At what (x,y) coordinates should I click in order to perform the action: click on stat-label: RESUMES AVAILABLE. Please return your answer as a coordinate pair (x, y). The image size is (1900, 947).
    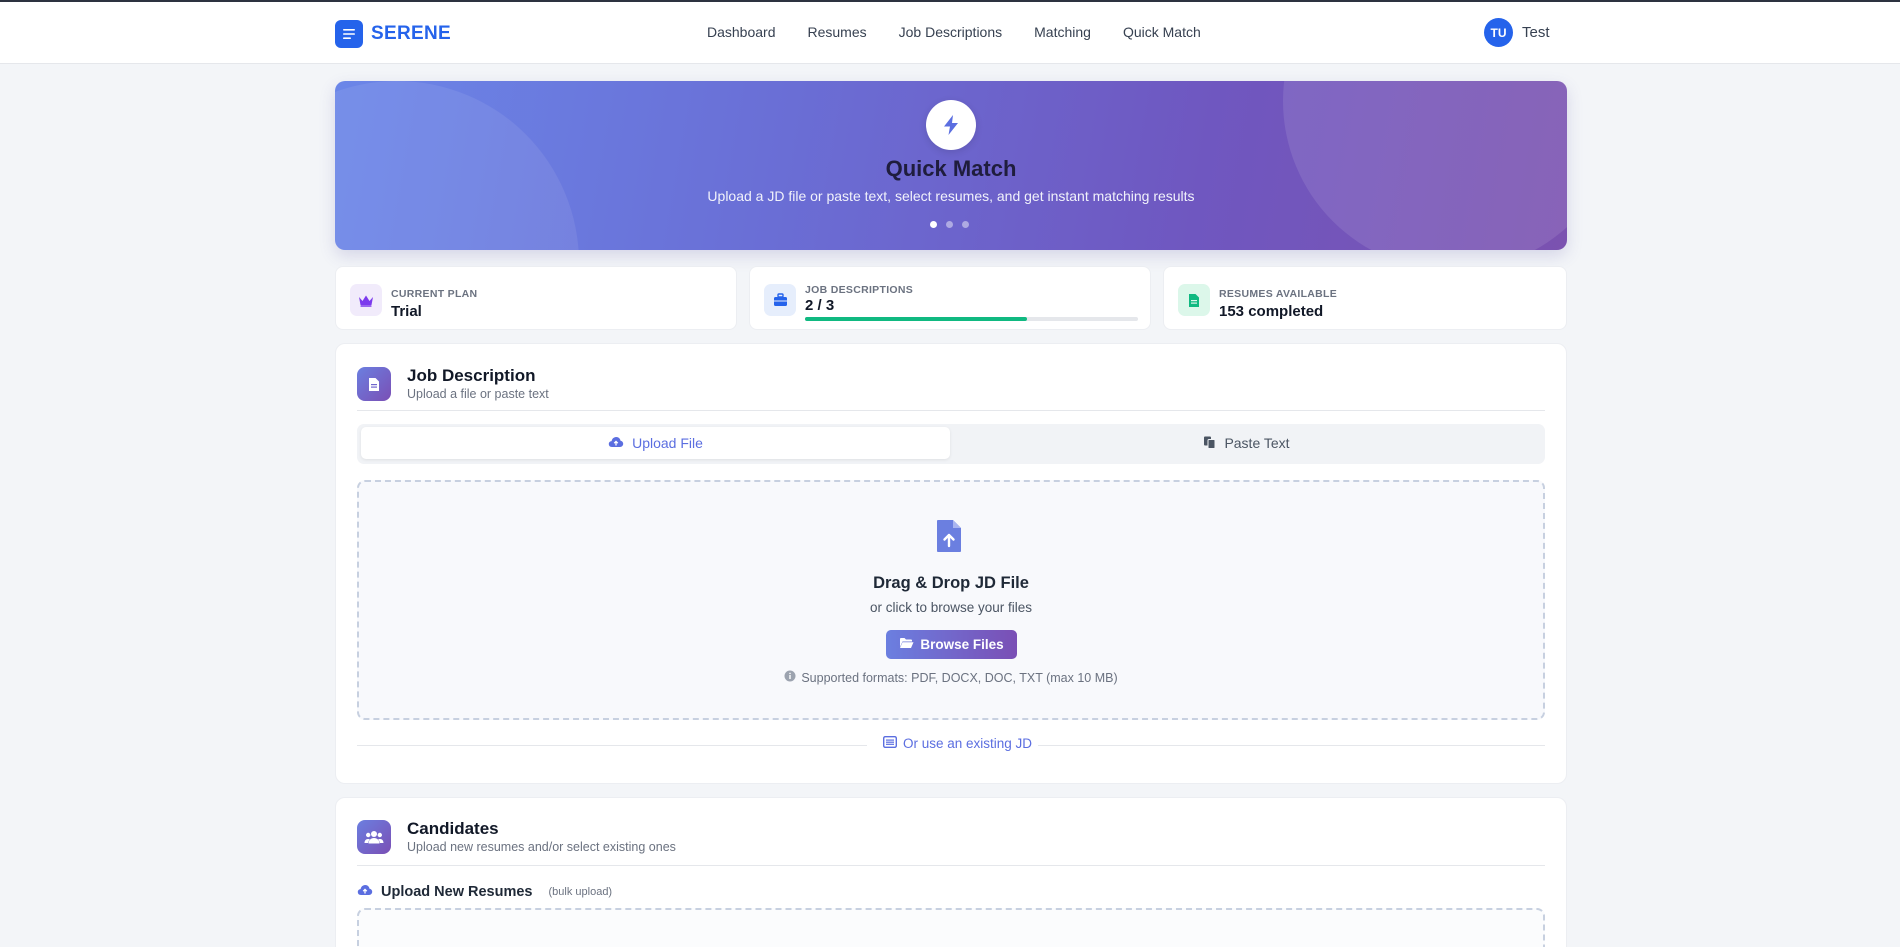
    Looking at the image, I should click on (1278, 294).